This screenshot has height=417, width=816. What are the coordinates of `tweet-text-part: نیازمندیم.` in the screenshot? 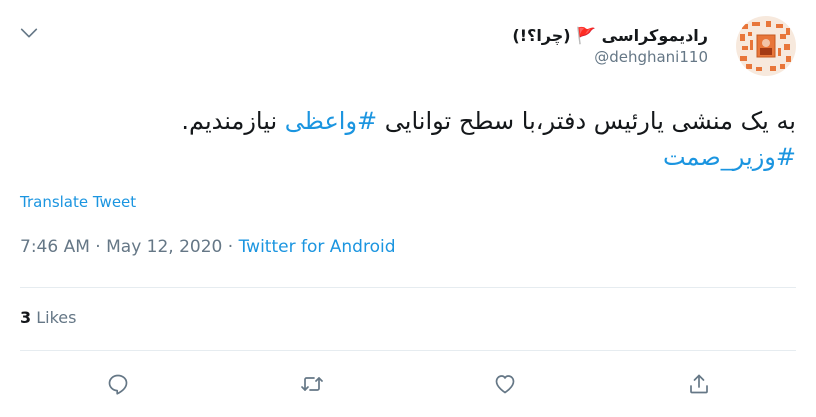 It's located at (233, 121).